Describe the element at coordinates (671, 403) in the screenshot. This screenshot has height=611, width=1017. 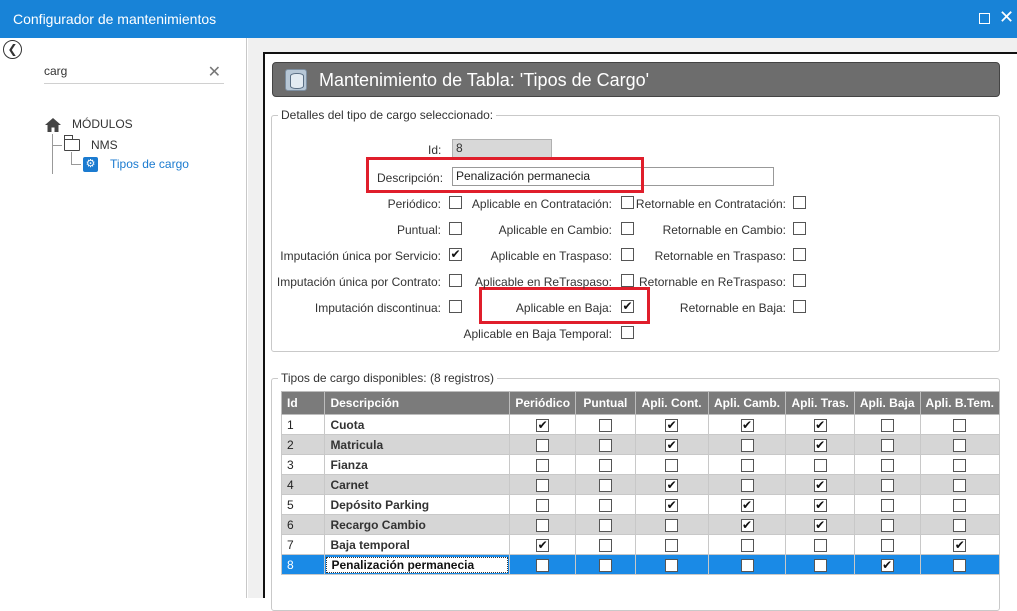
I see `column-header: Apli. Cont.` at that location.